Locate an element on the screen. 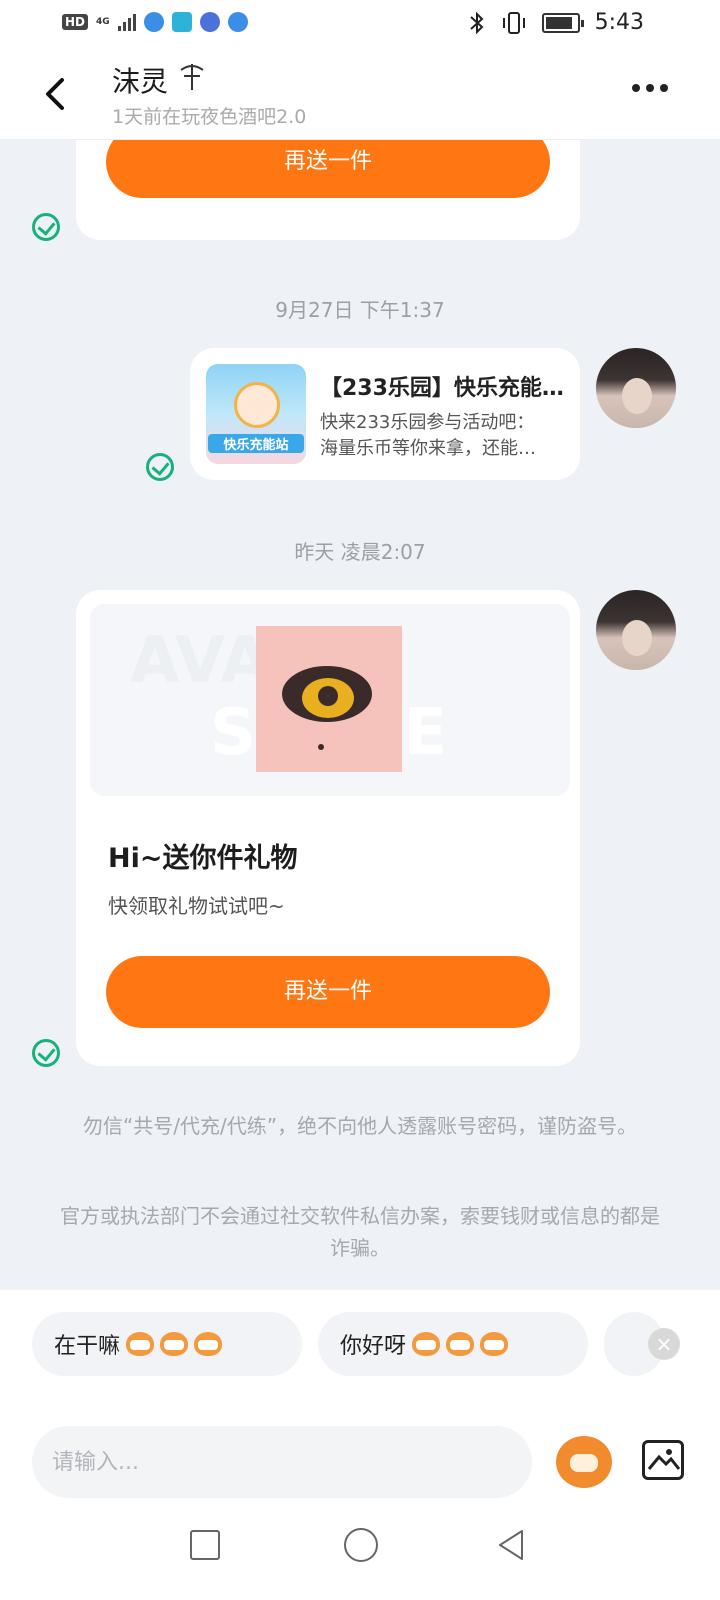 This screenshot has height=1600, width=720. gift-description: 快领取礼物试试吧~ is located at coordinates (196, 906).